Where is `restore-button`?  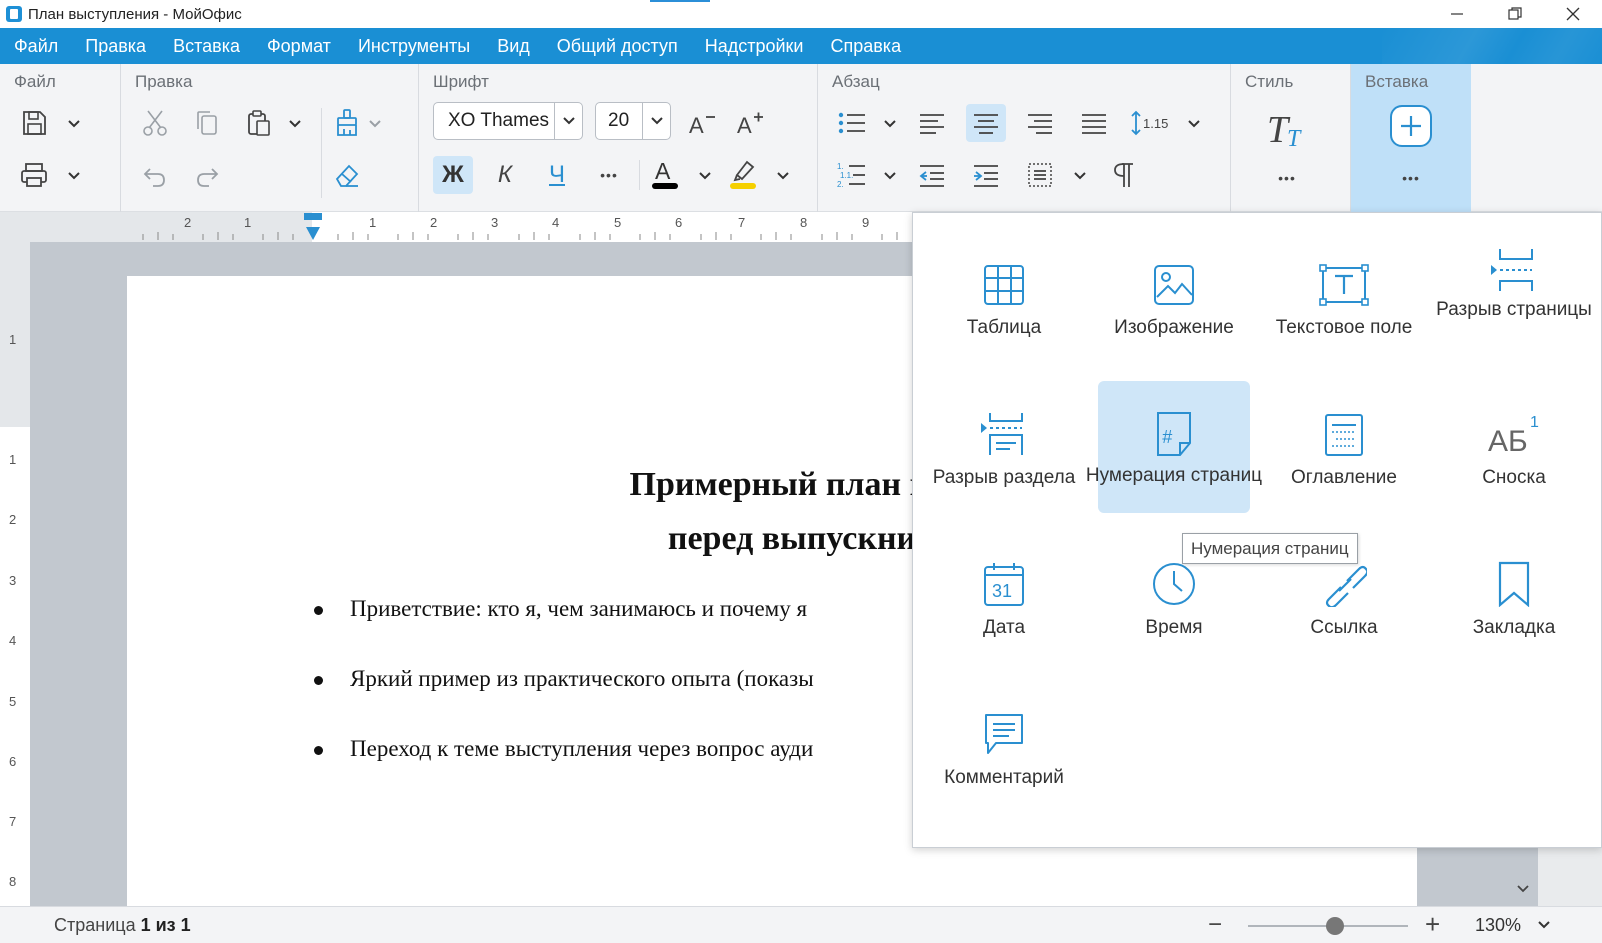 restore-button is located at coordinates (1515, 14).